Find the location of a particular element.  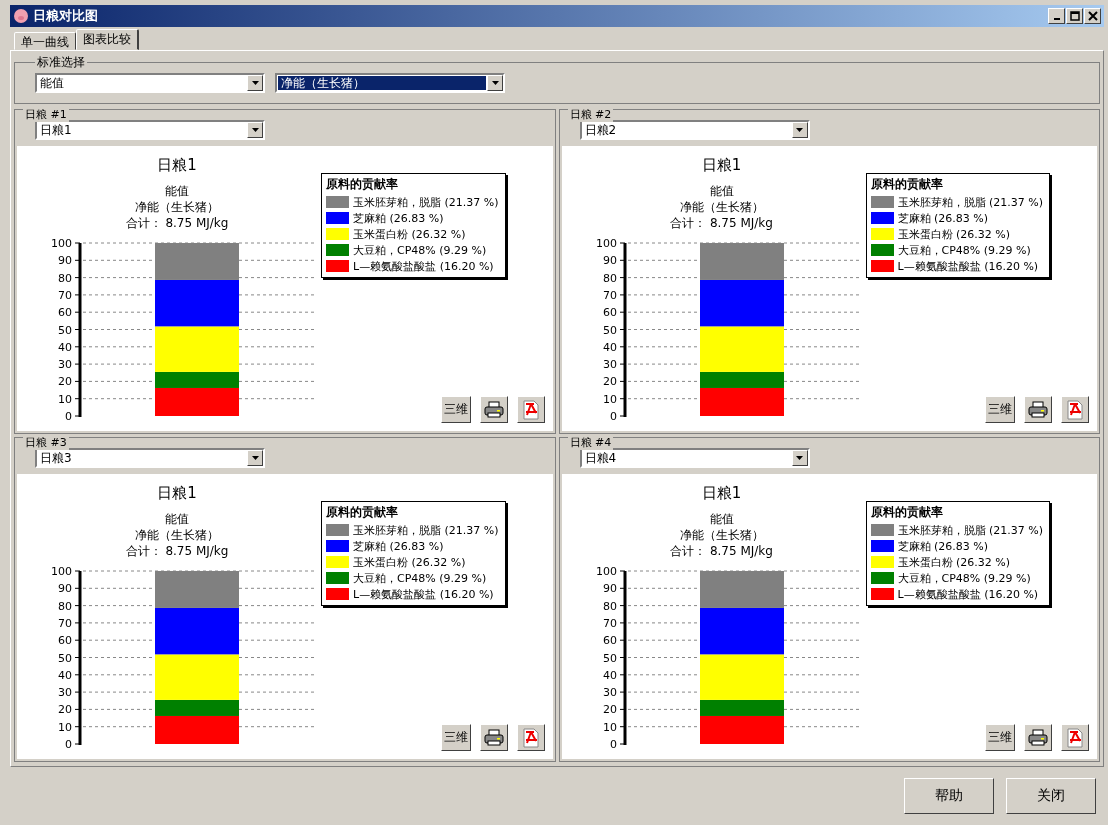

group-label: 日粮 #2 is located at coordinates (590, 114).